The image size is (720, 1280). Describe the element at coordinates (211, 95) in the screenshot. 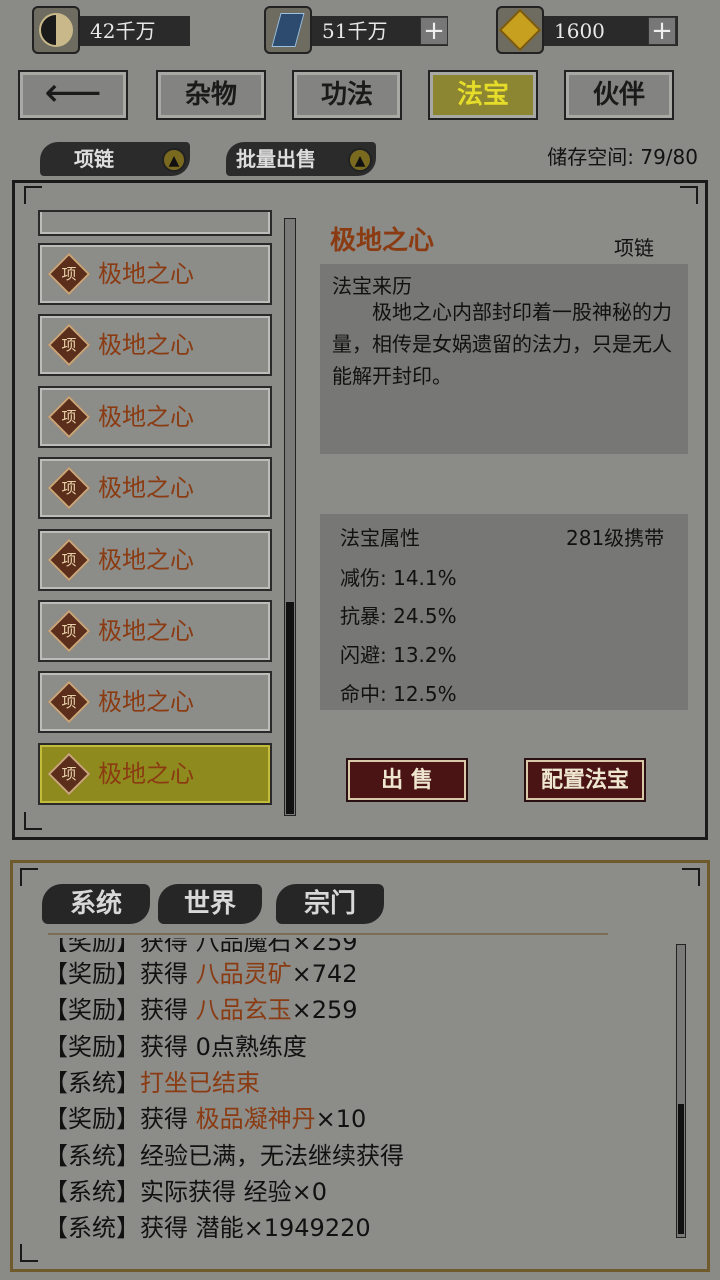

I see `tab-misc: 杂物` at that location.